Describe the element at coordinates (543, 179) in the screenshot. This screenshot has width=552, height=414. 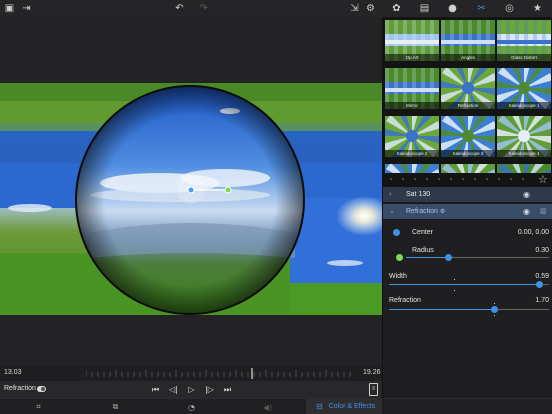
I see `favorite-star-icon: ☆` at that location.